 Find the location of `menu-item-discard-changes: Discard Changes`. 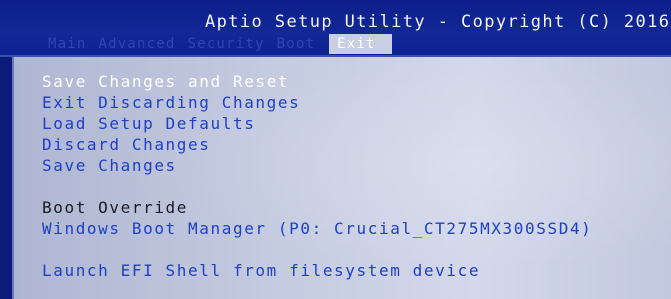

menu-item-discard-changes: Discard Changes is located at coordinates (126, 144).